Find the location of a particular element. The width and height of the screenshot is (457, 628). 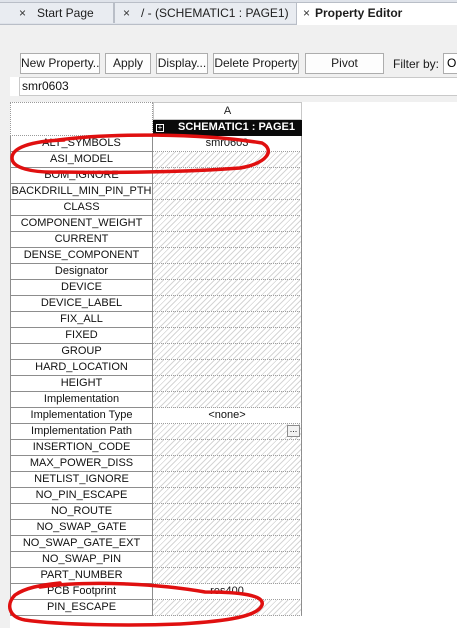

tab-property-editor: × Property Editor is located at coordinates (376, 13).